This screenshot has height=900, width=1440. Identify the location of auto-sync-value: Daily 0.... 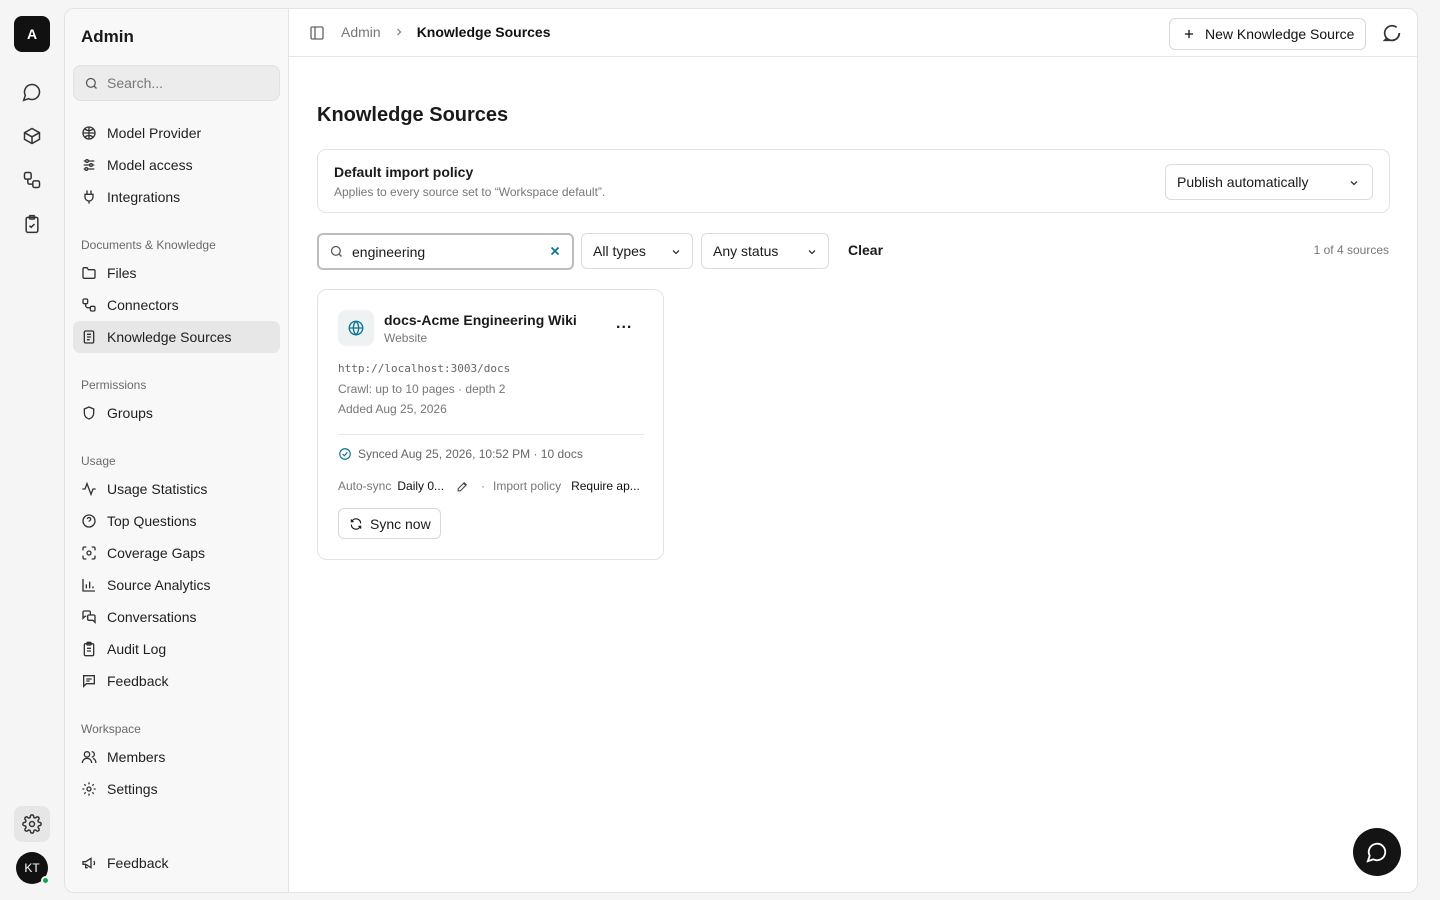
(421, 486).